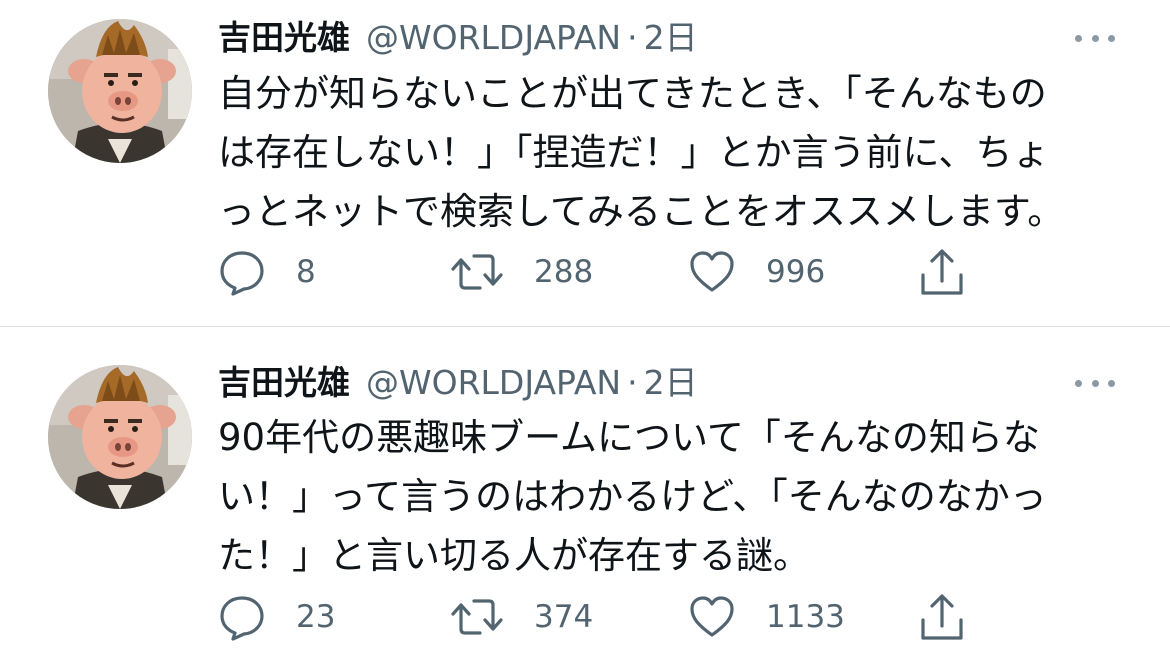 This screenshot has width=1170, height=659. What do you see at coordinates (634, 152) in the screenshot?
I see `tweet-text-line: は存在しない！」「捏造だ！」とか言う前に、ちょ` at bounding box center [634, 152].